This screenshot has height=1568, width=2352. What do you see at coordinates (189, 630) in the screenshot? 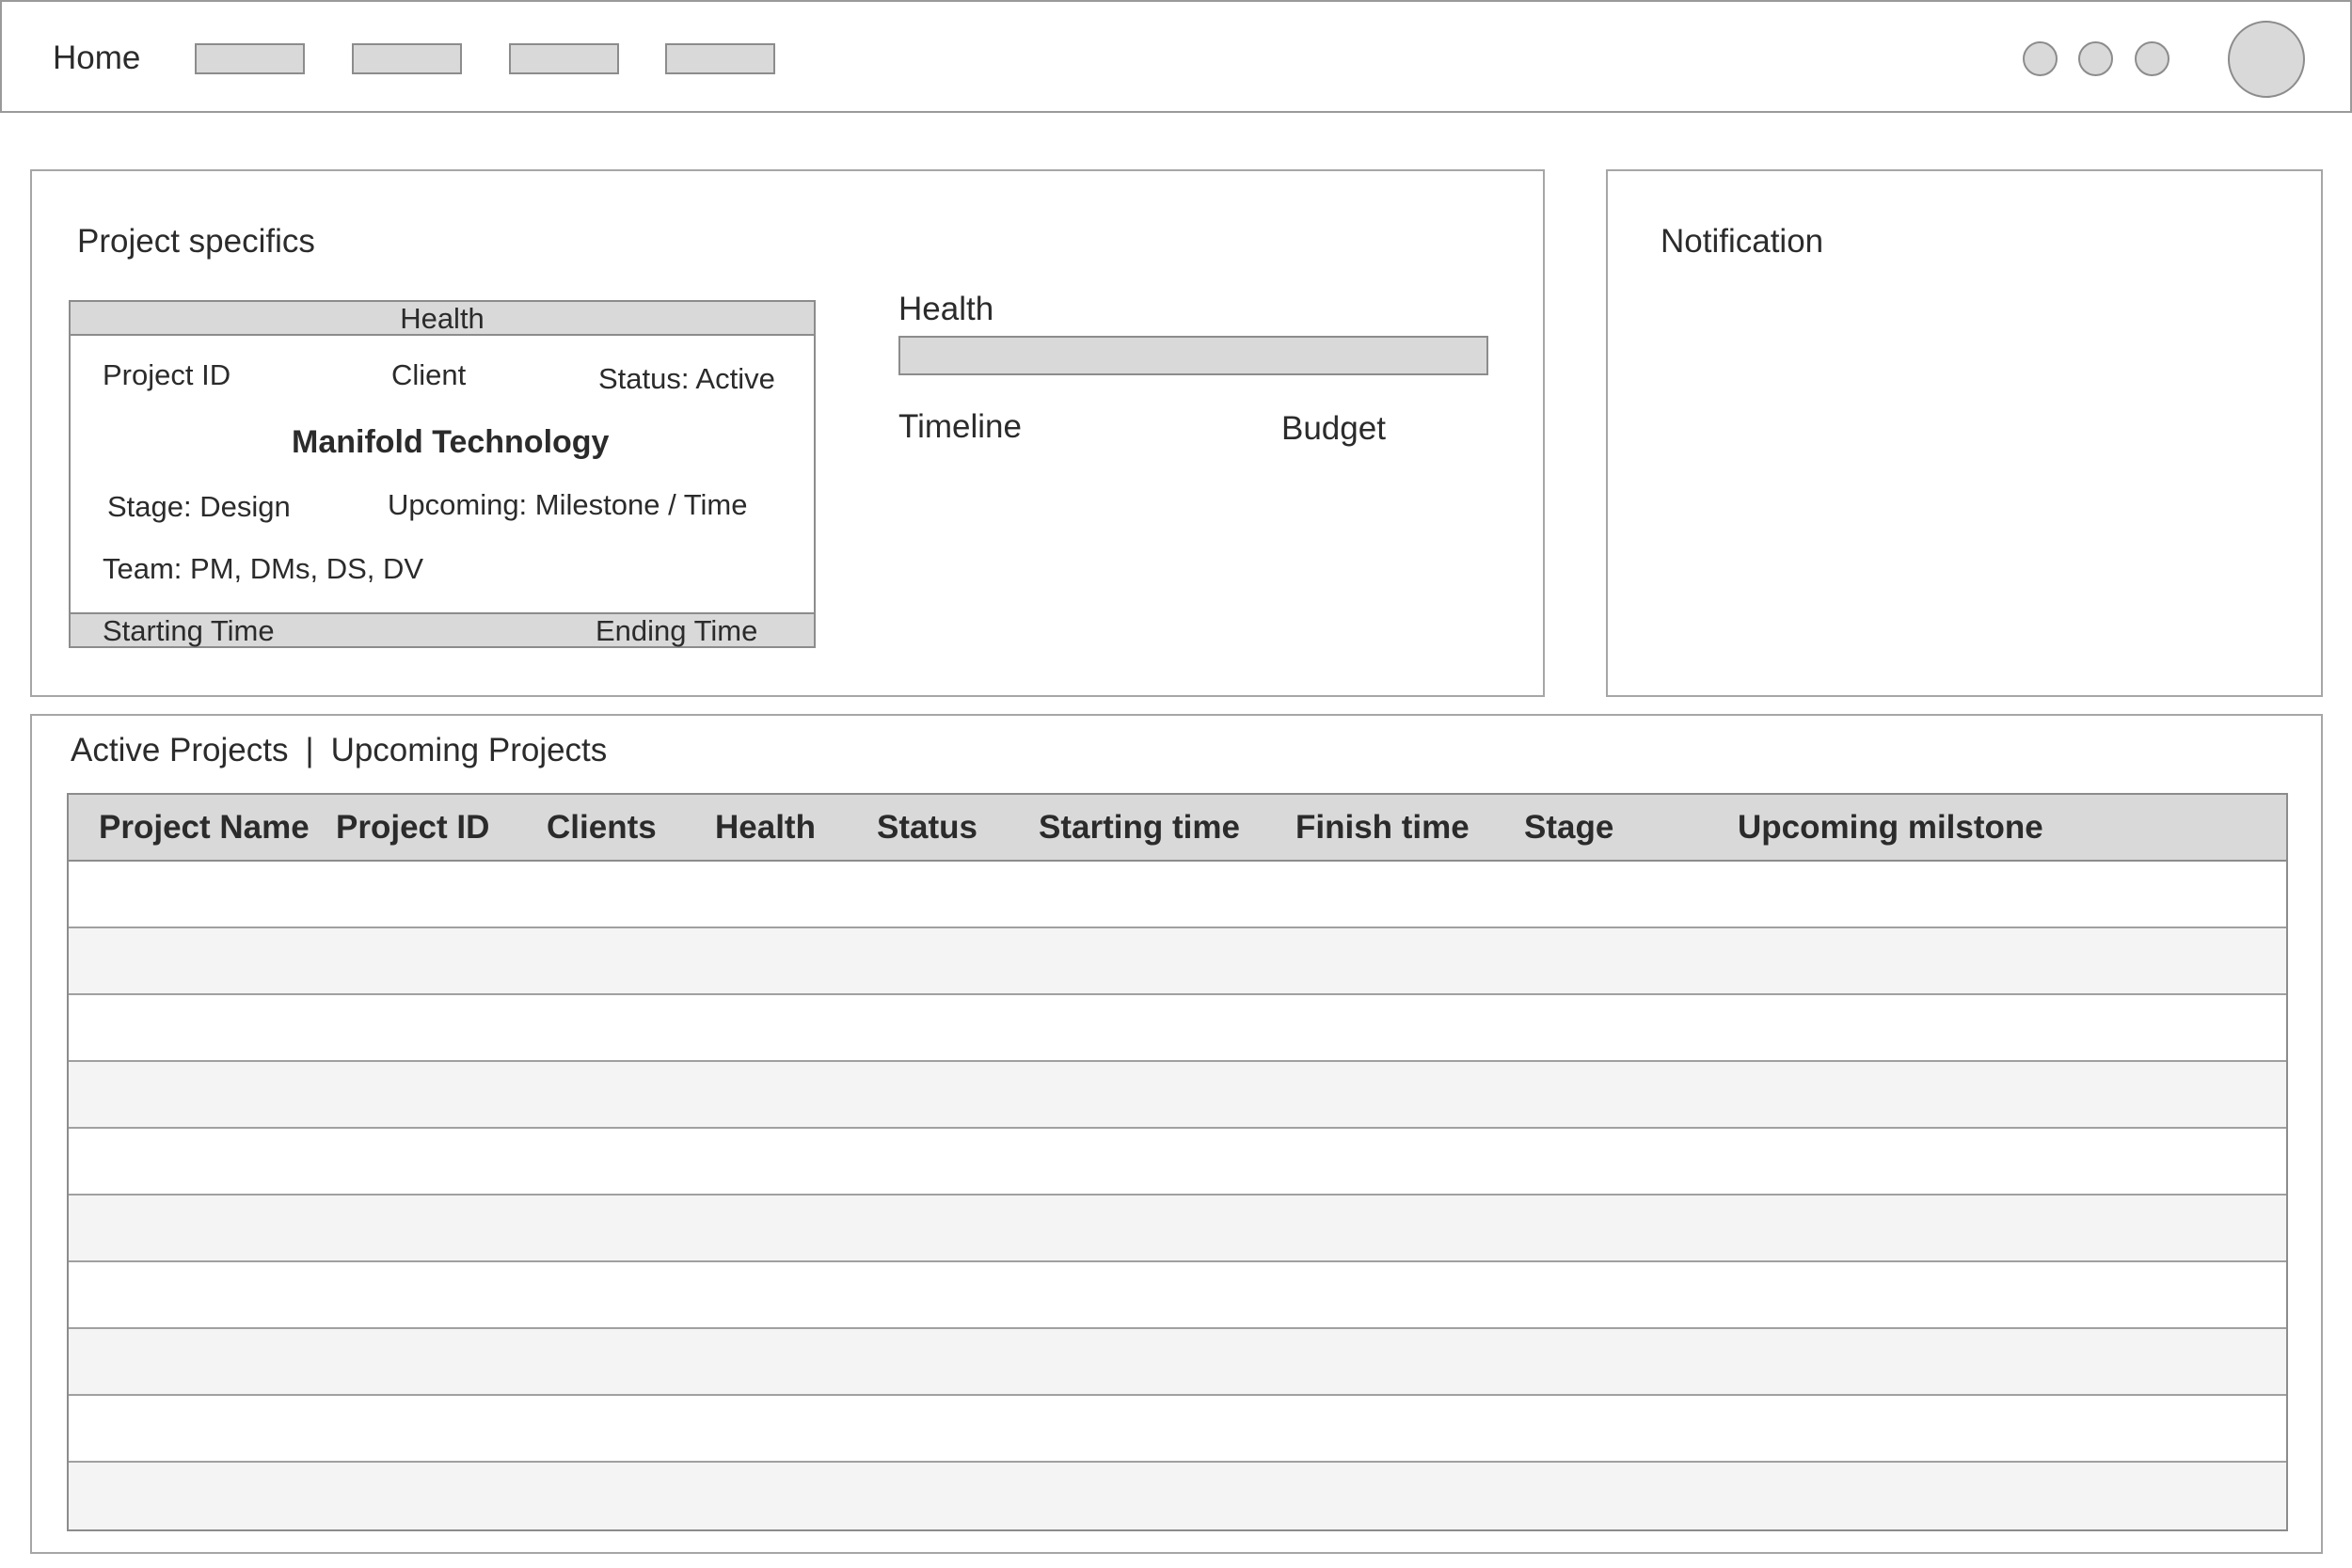
I see `starting-time-label: Starting Time` at bounding box center [189, 630].